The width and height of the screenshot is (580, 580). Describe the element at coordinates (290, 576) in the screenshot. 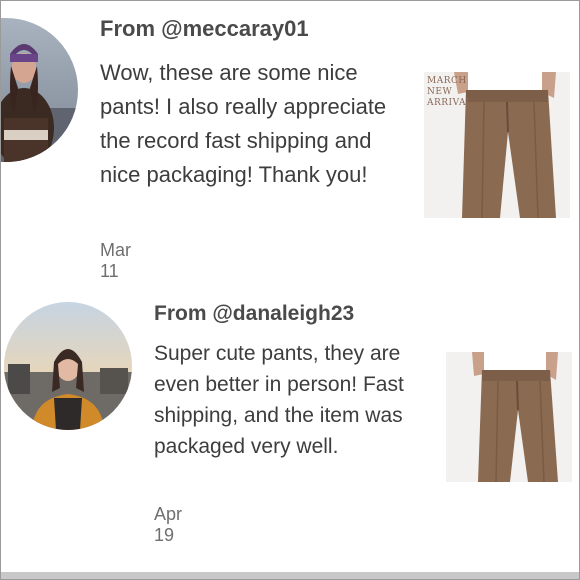

I see `bottom-divider` at that location.